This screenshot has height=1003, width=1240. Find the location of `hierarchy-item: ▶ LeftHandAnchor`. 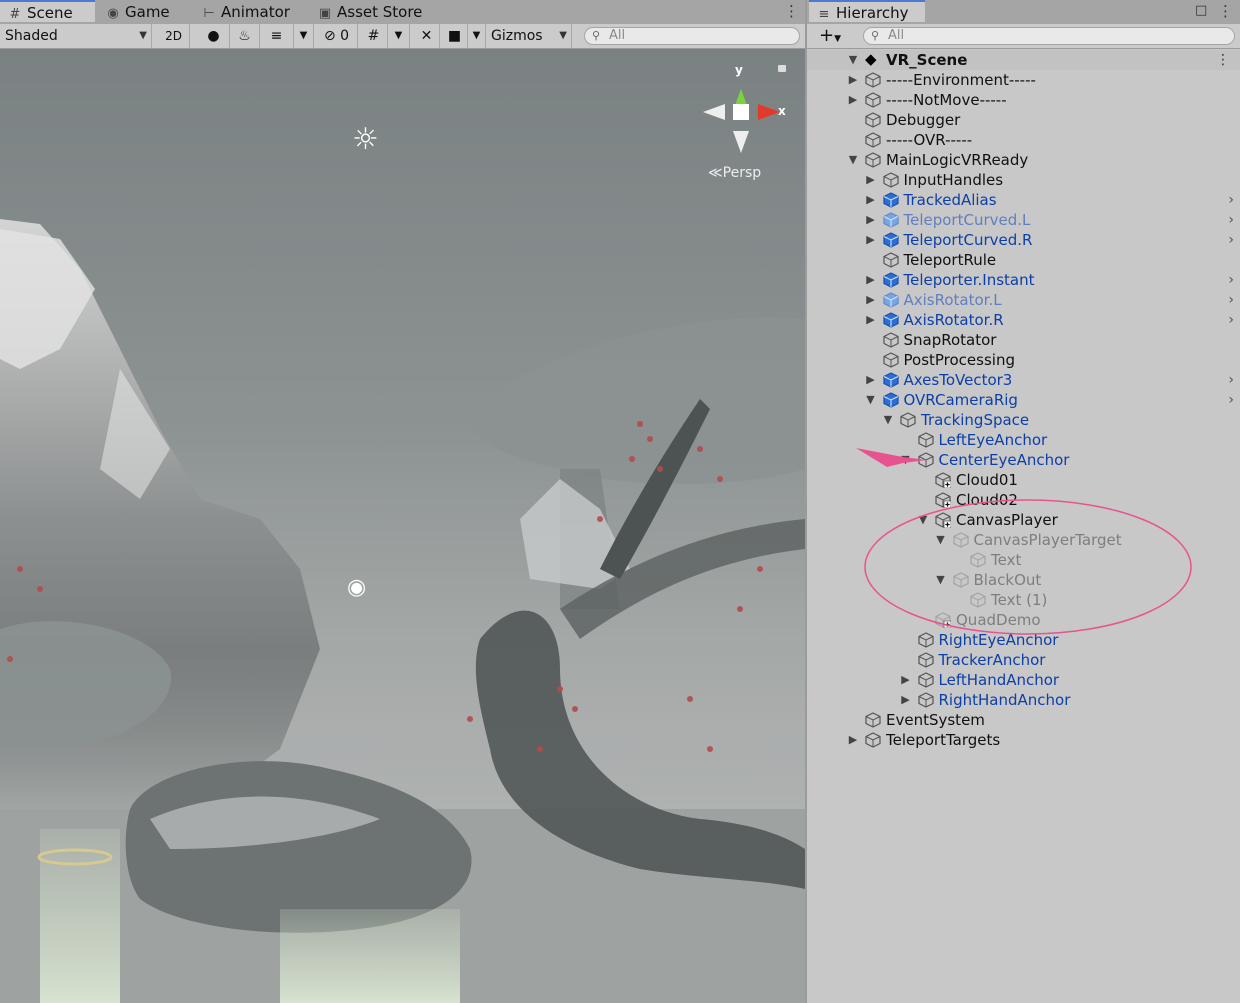

hierarchy-item: ▶ LeftHandAnchor is located at coordinates (1023, 680).